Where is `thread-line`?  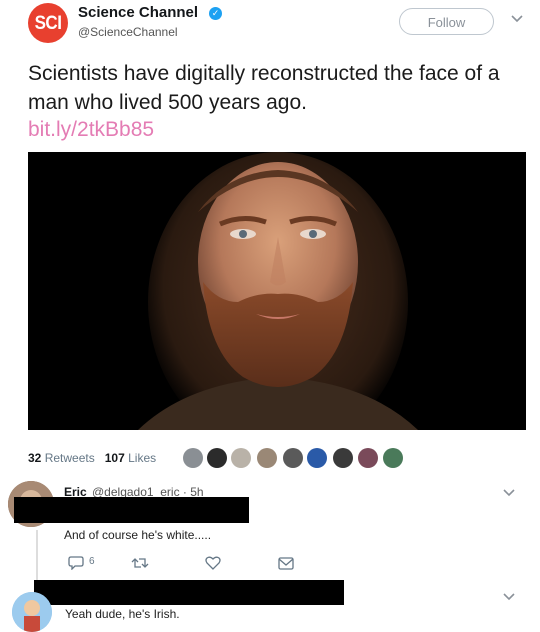
thread-line is located at coordinates (37, 557).